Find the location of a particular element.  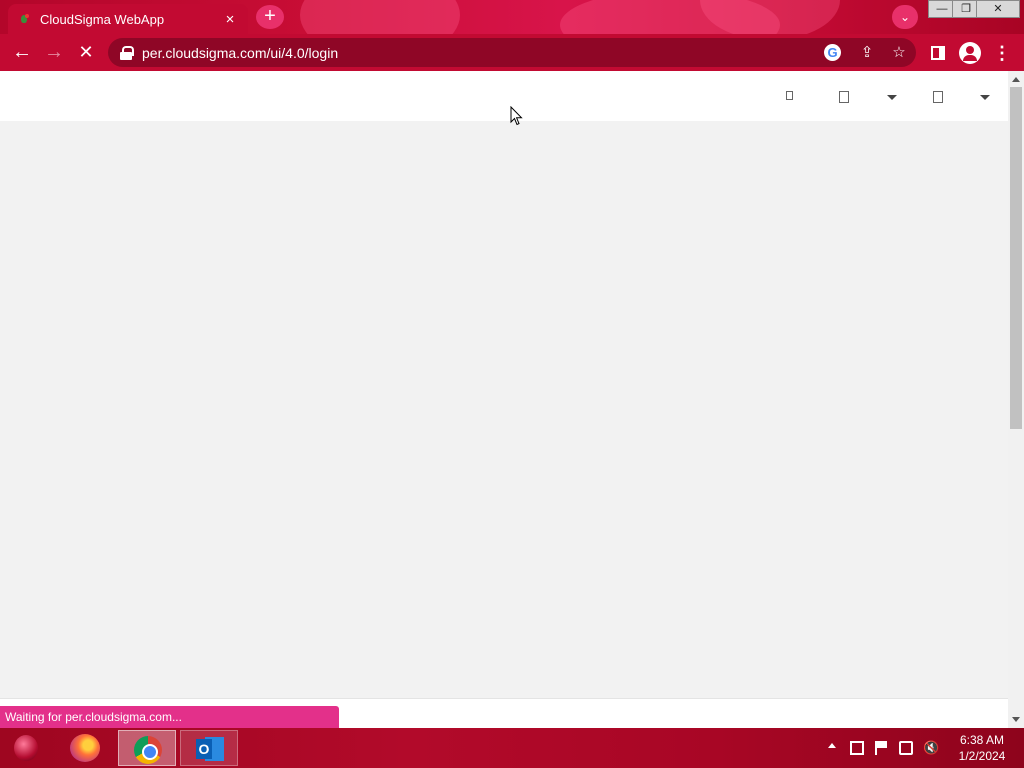

browser-title-bar: CloudSigma WebApp × + ⌄ — ❐ ✕ is located at coordinates (512, 17).